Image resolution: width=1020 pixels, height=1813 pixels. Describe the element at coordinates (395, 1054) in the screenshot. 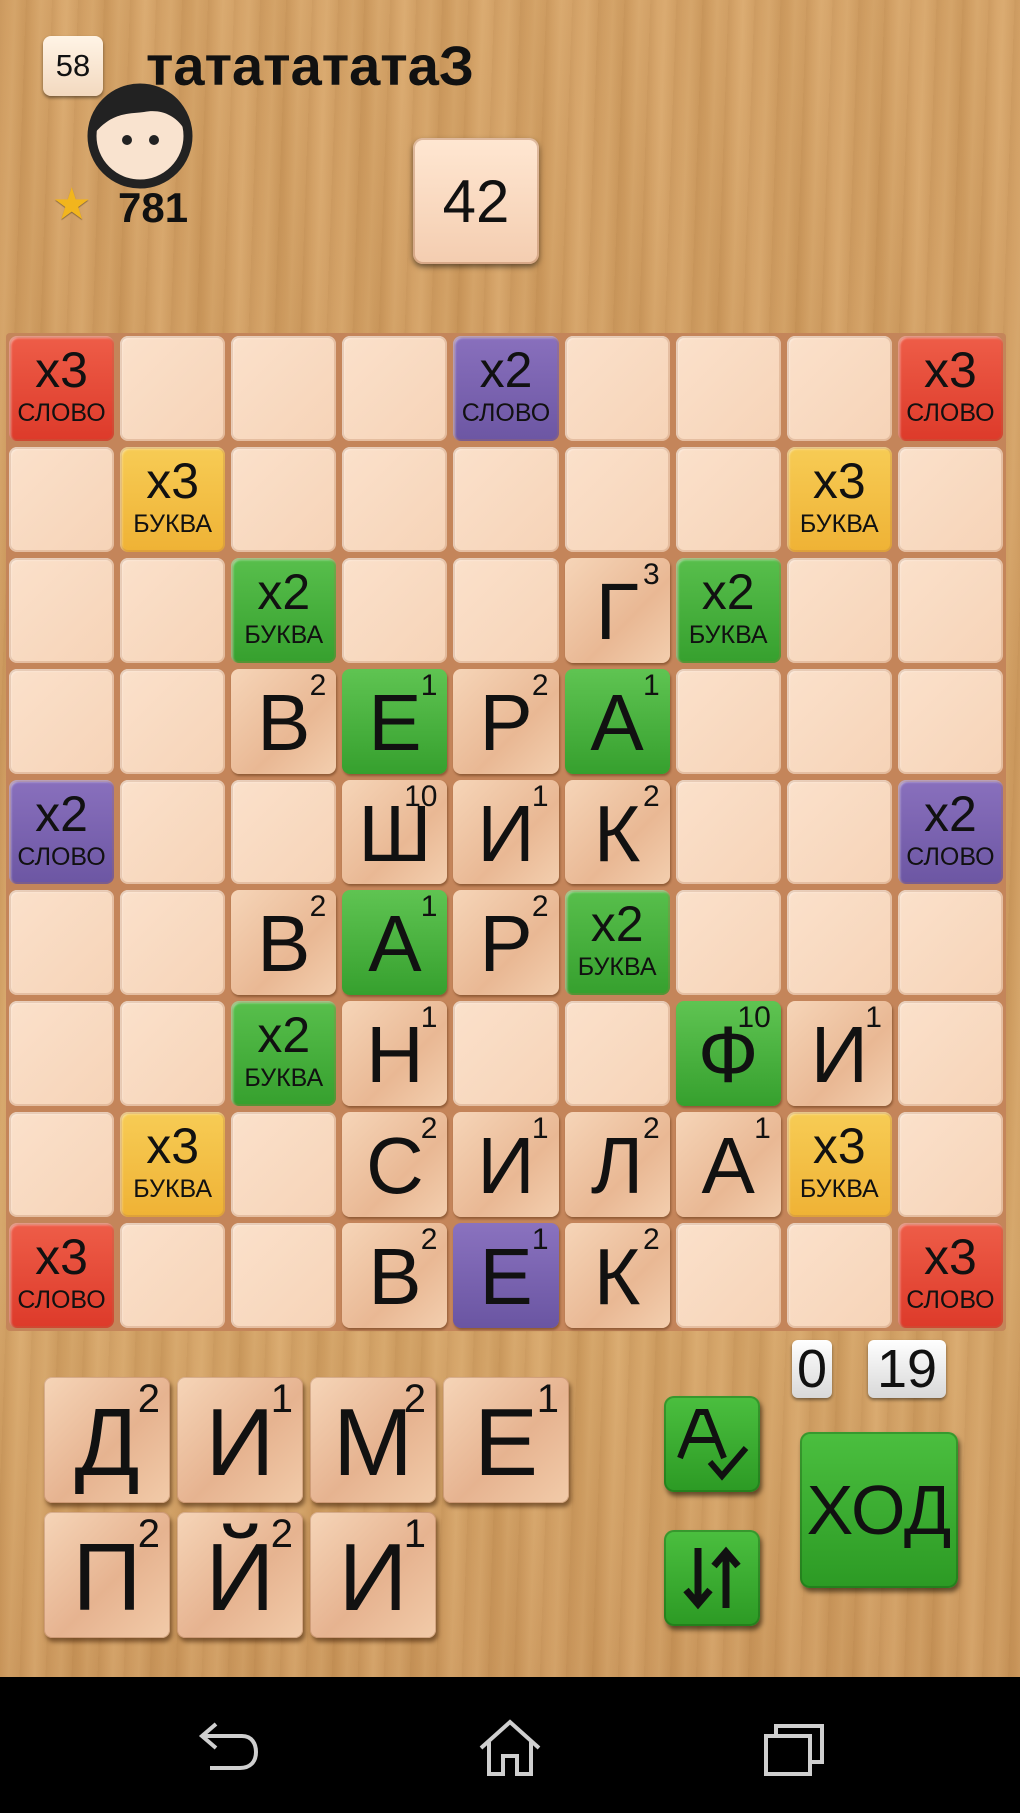

I see `board-tile: Н1` at that location.